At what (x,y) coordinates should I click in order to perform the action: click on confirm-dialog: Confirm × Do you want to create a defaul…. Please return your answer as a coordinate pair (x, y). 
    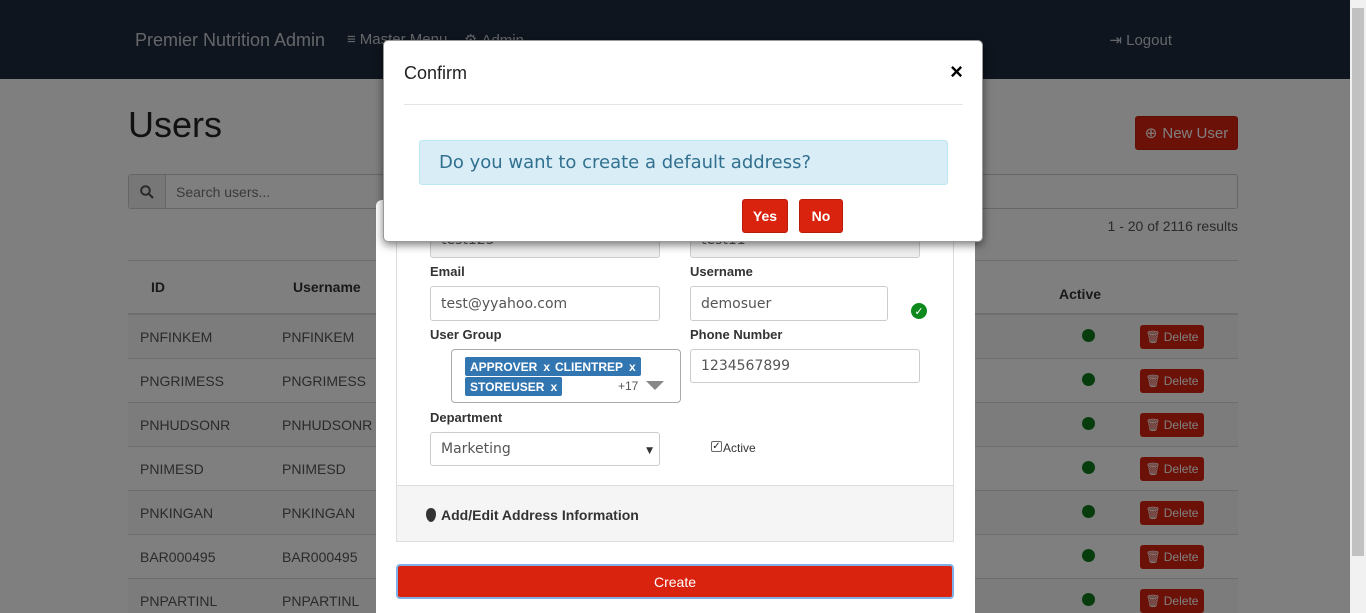
    Looking at the image, I should click on (683, 141).